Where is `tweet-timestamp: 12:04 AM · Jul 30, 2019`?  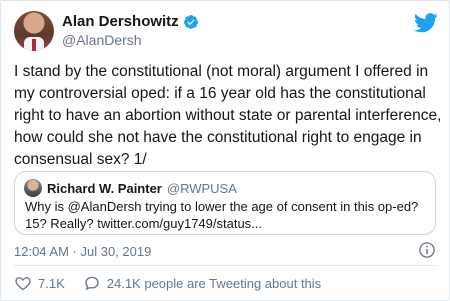
tweet-timestamp: 12:04 AM · Jul 30, 2019 is located at coordinates (82, 251).